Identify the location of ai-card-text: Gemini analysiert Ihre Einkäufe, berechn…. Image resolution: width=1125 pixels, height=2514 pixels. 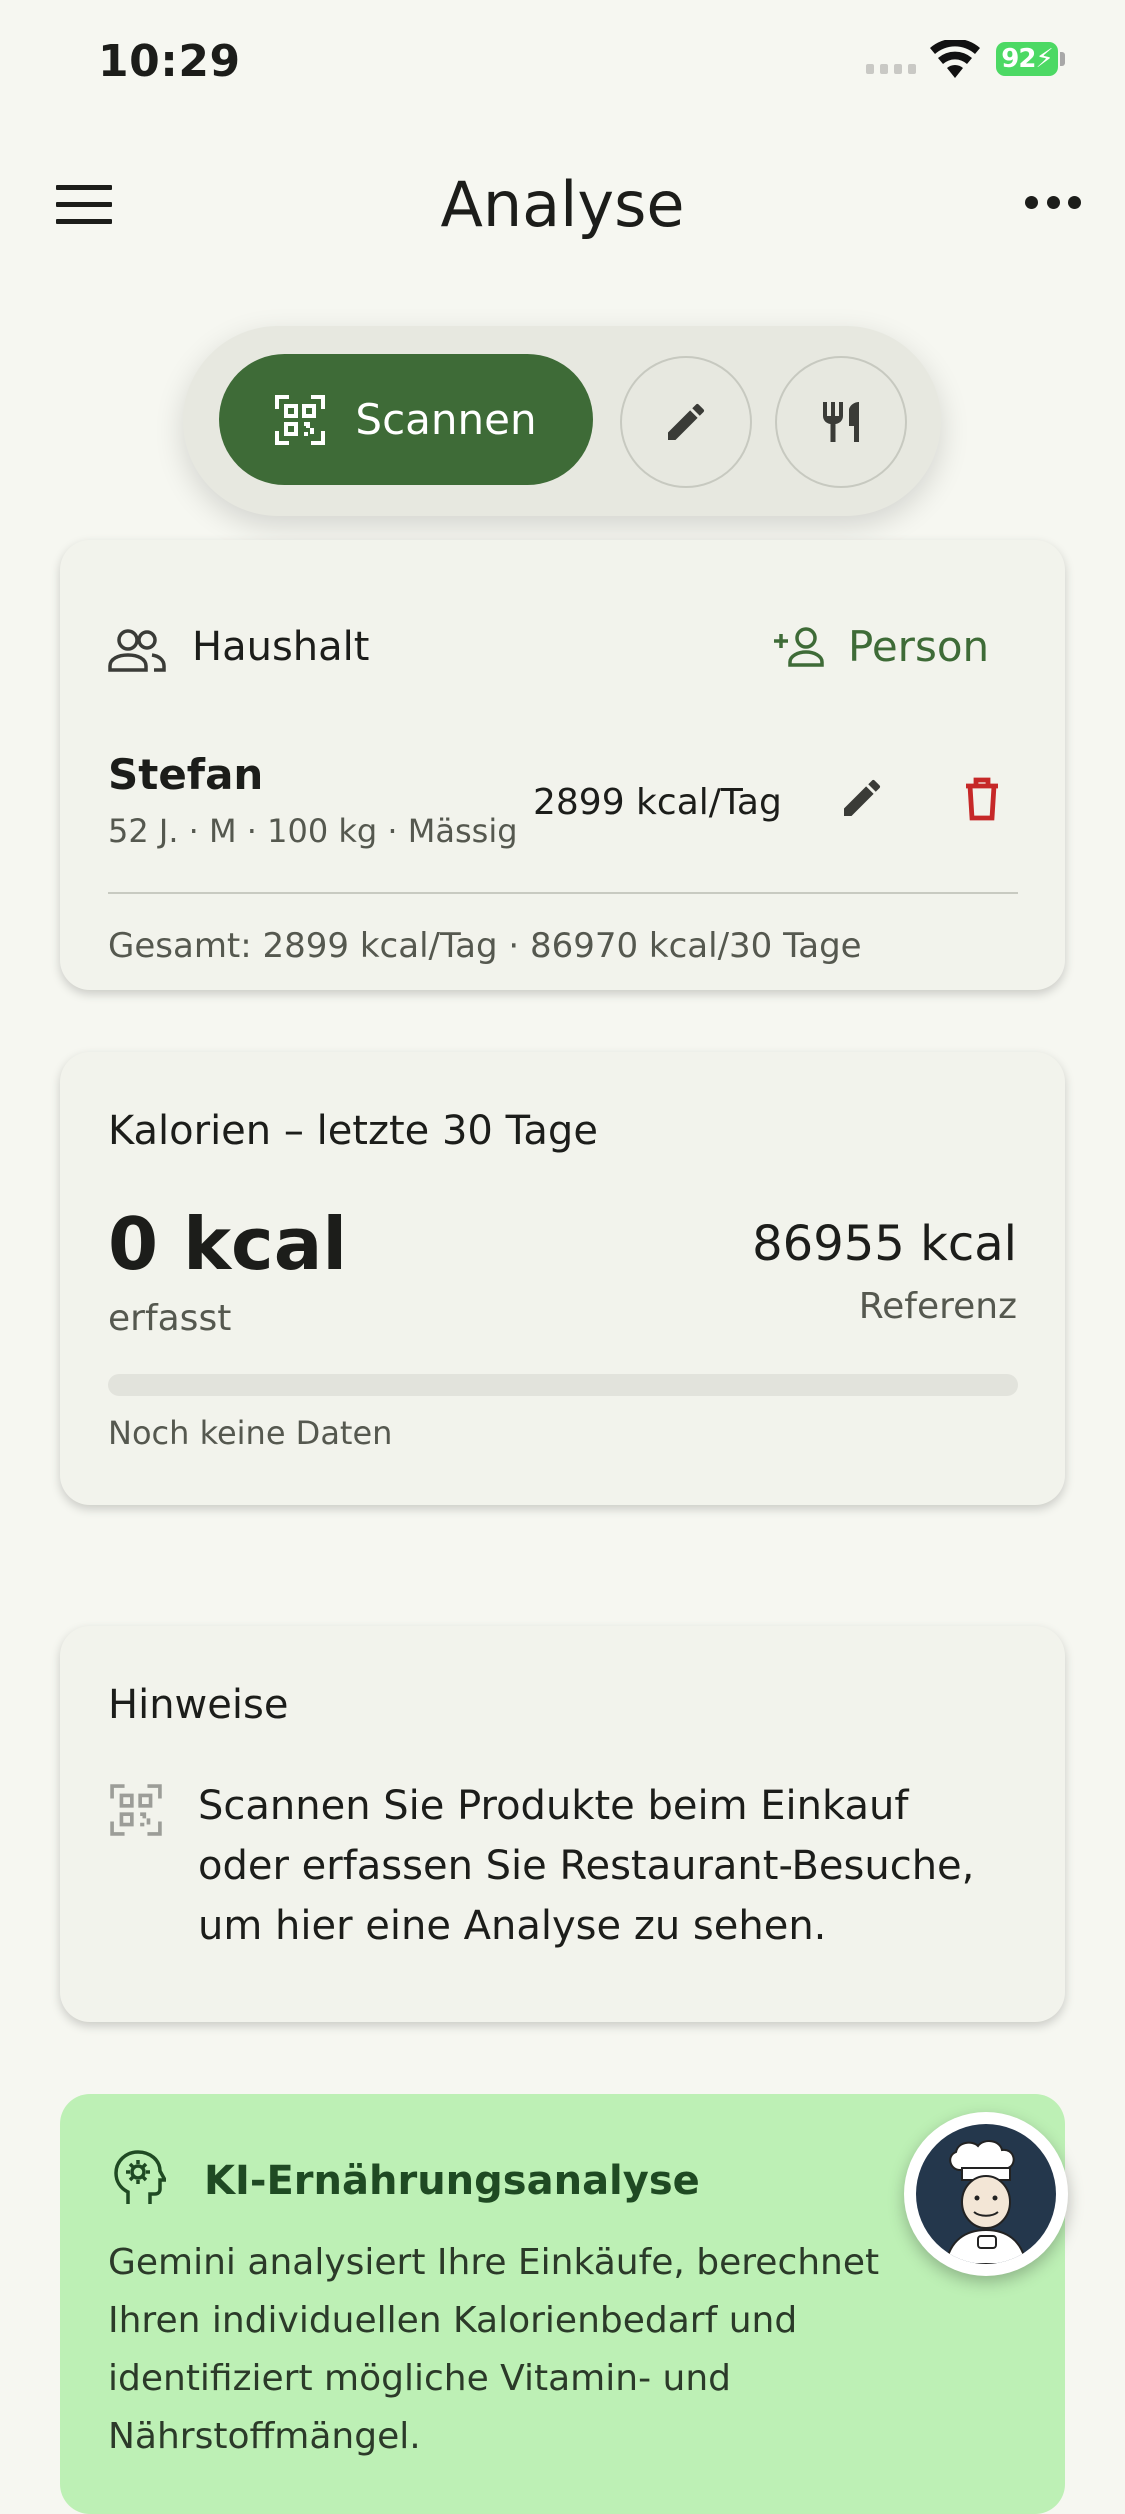
(568, 2350).